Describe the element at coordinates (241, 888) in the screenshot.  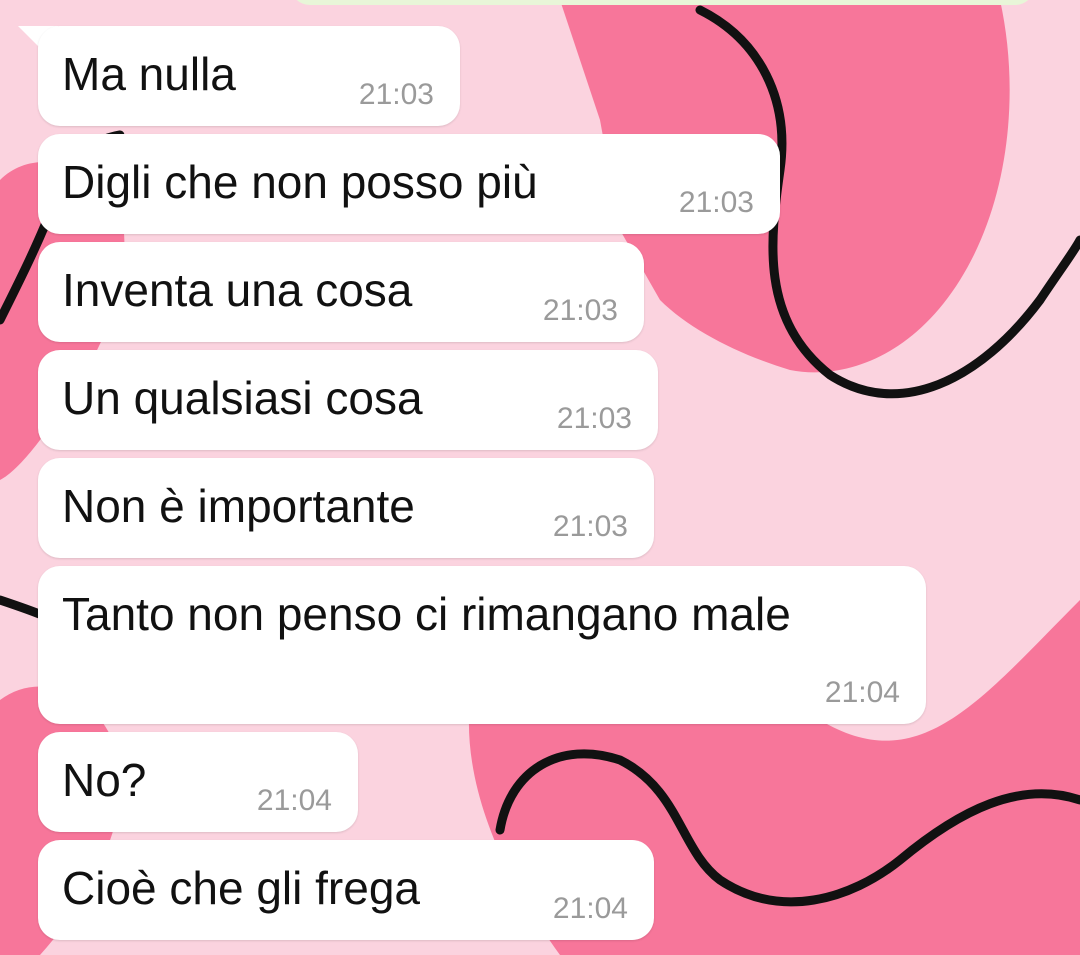
I see `message-text: Cioè che gli frega` at that location.